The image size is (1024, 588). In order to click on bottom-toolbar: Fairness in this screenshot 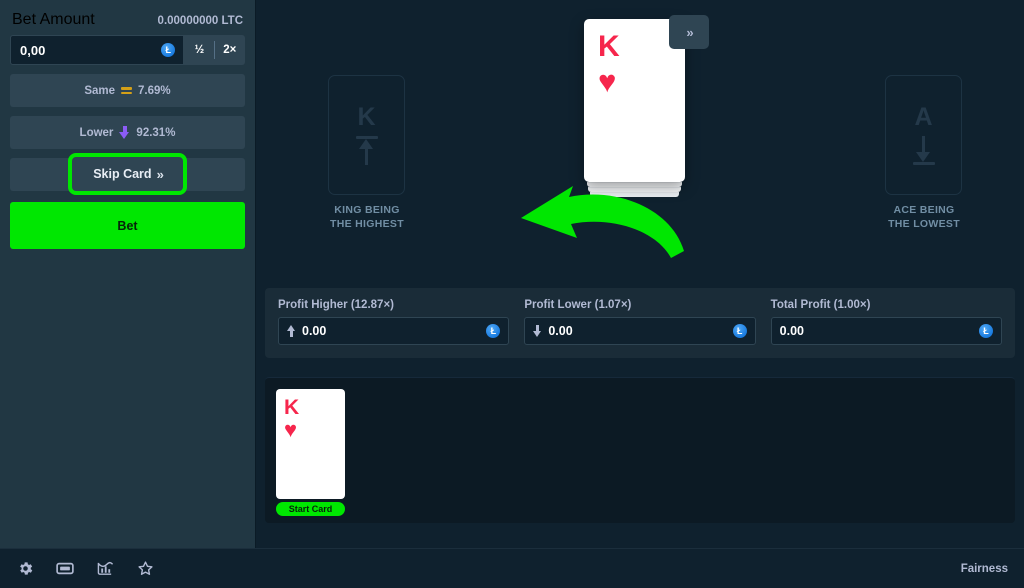, I will do `click(512, 568)`.